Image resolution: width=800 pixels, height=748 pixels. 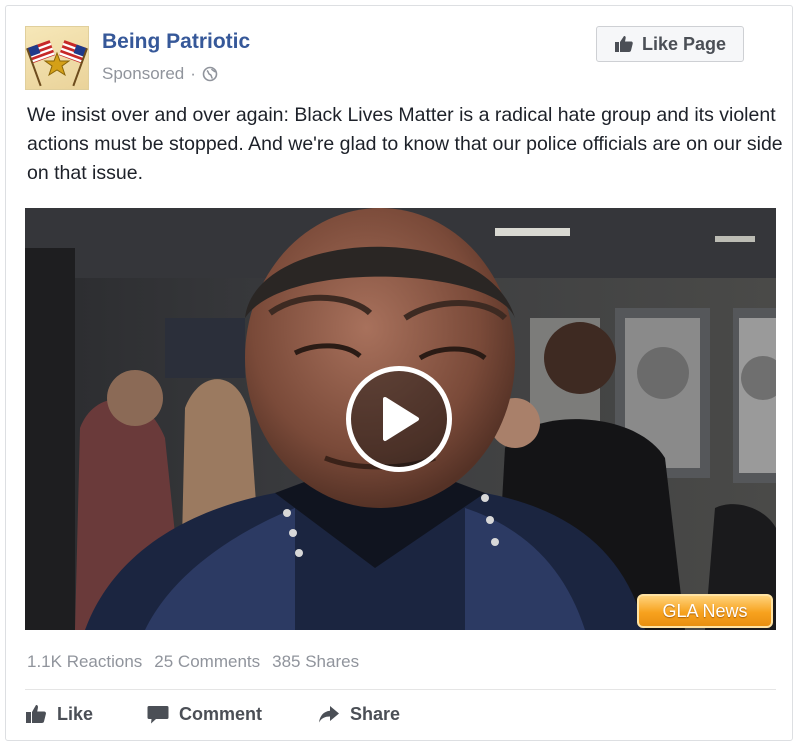 I want to click on like-page-button: Like Page, so click(x=670, y=44).